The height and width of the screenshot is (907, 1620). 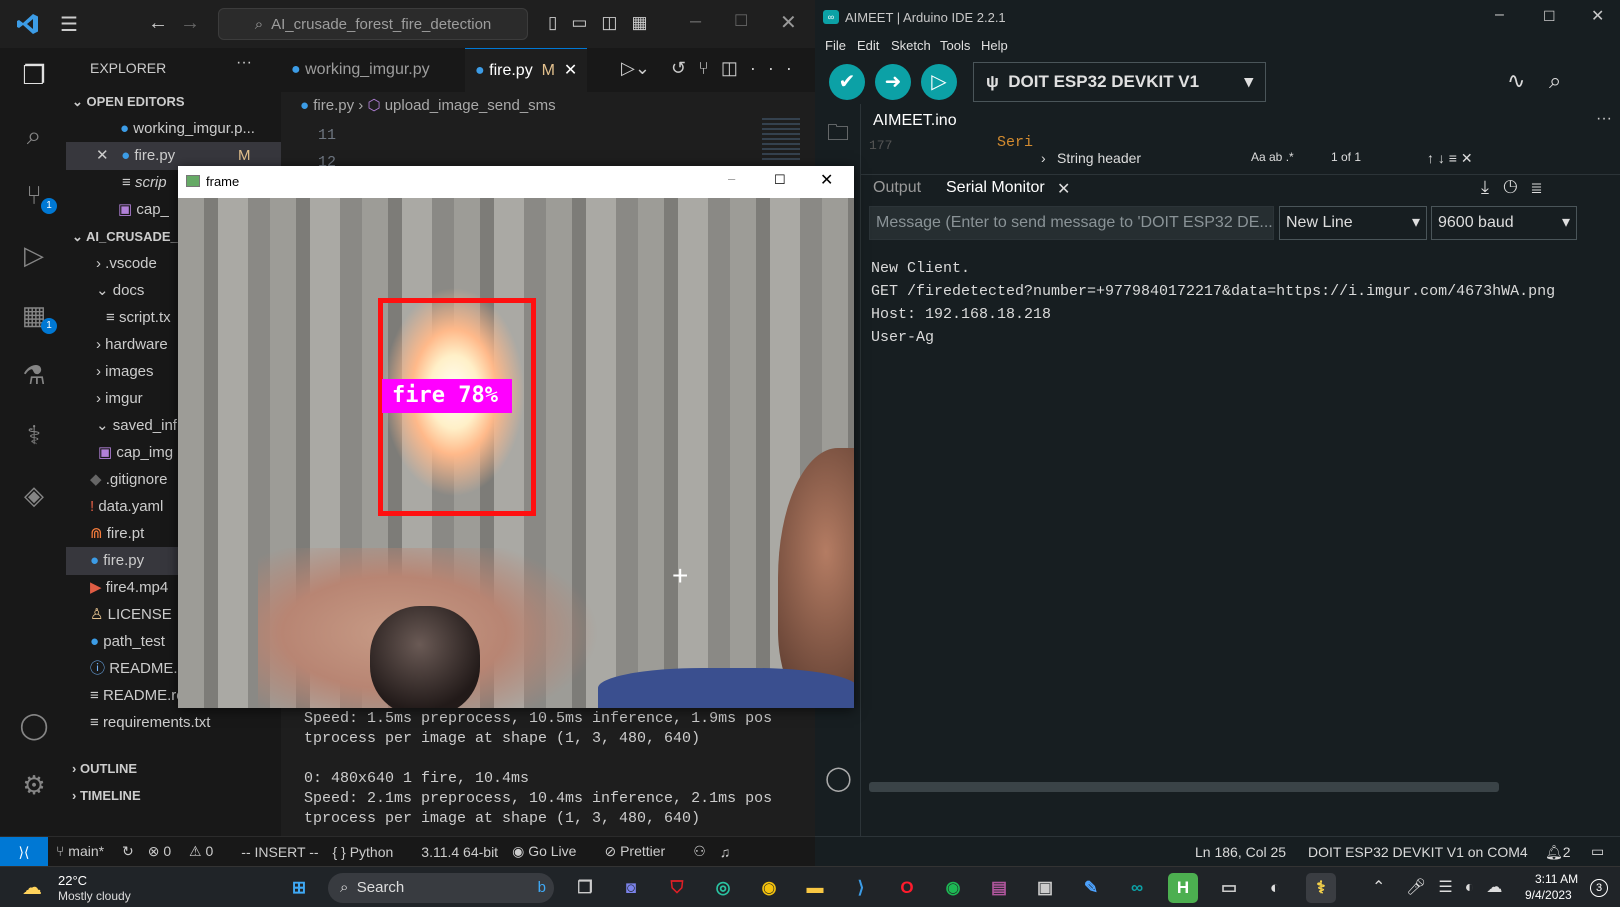 What do you see at coordinates (631, 888) in the screenshot?
I see `teams-icon: ◙` at bounding box center [631, 888].